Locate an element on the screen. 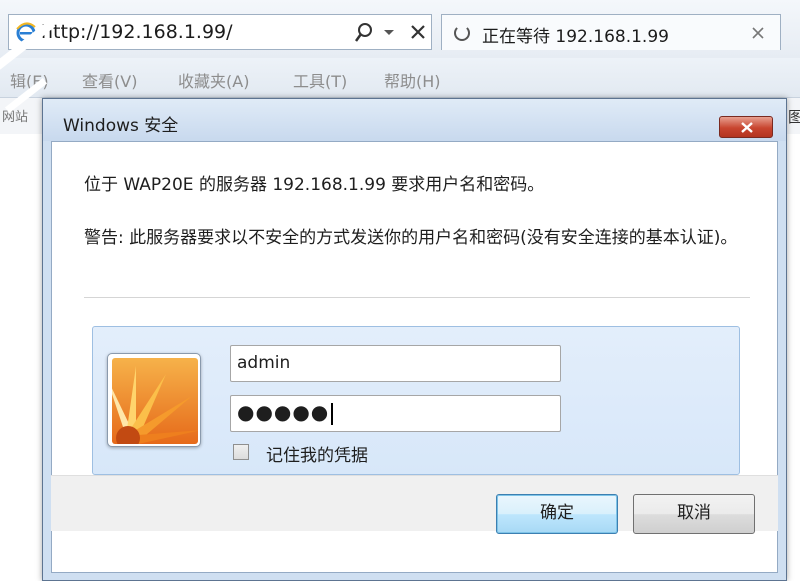  browser-tab: 正在等待 192.168.1.99 is located at coordinates (611, 32).